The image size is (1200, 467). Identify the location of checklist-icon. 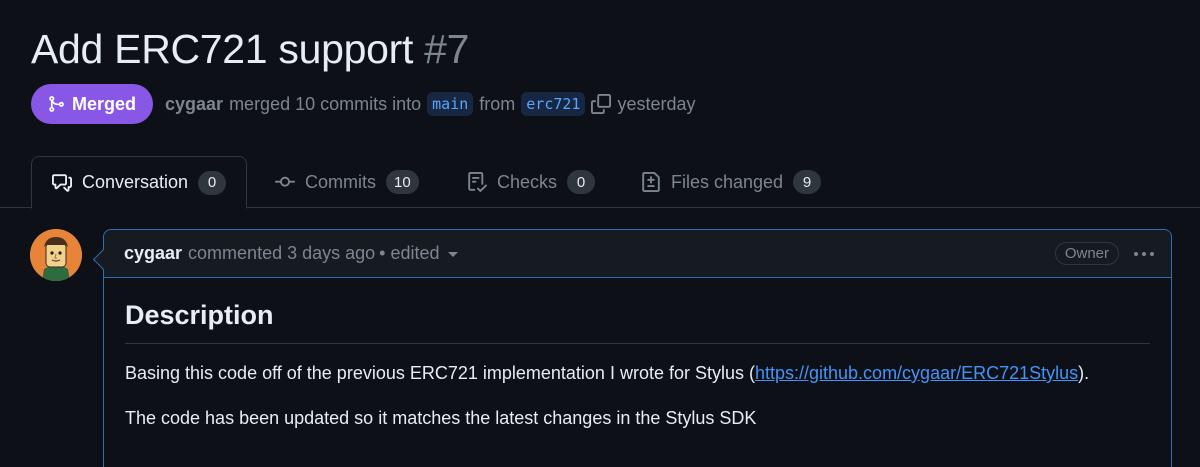
(477, 182).